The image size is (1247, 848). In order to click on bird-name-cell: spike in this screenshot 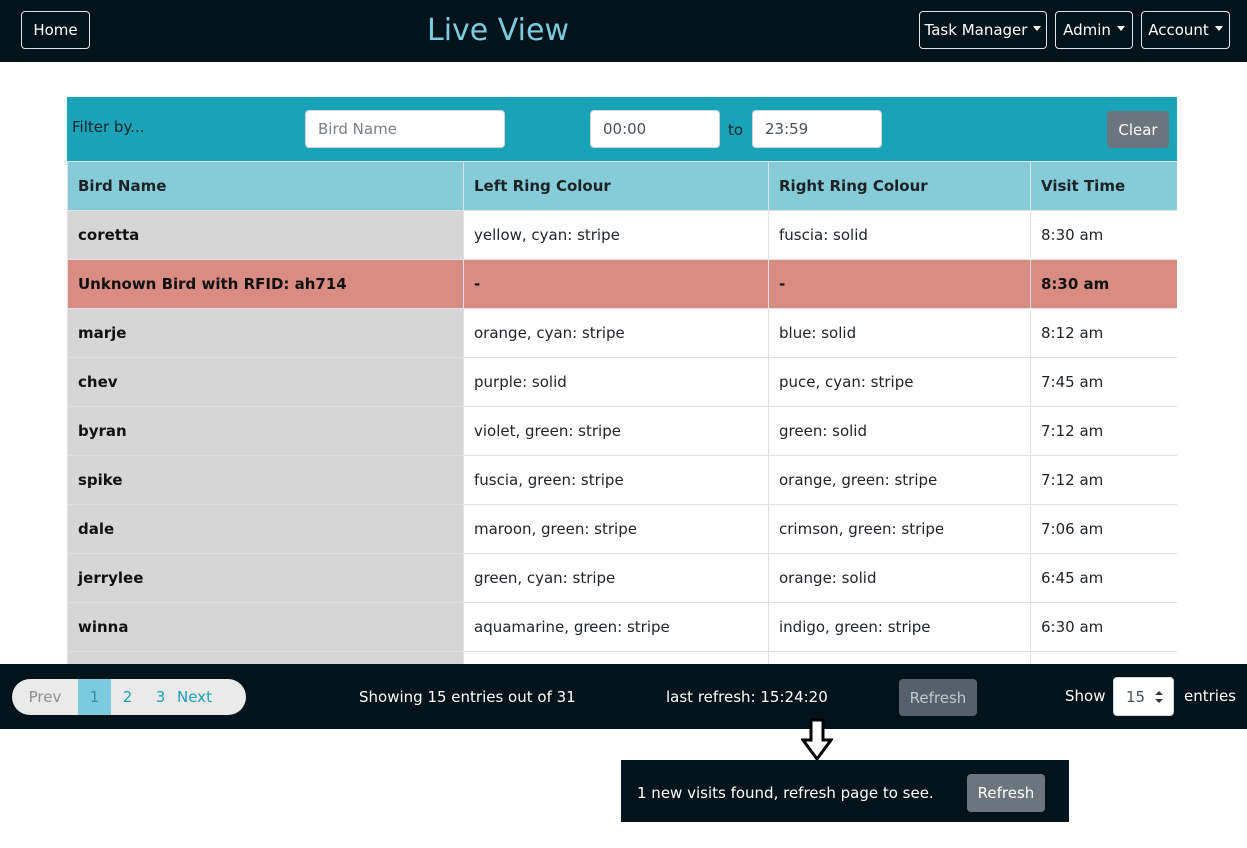, I will do `click(265, 480)`.